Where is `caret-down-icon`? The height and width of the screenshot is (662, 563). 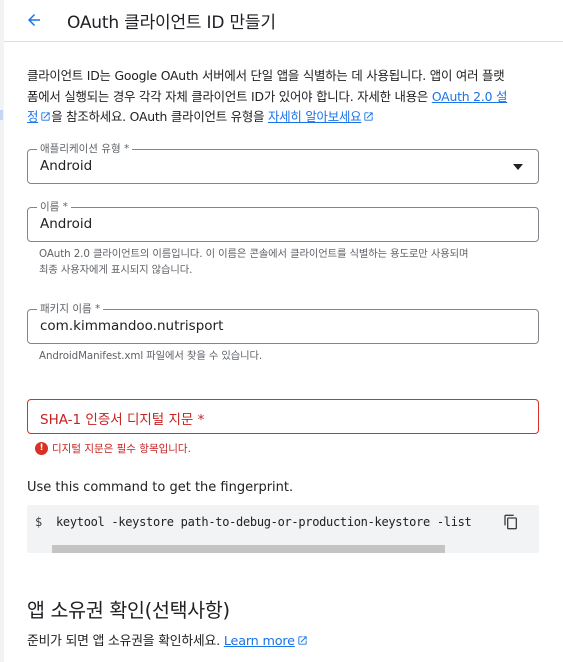 caret-down-icon is located at coordinates (518, 167).